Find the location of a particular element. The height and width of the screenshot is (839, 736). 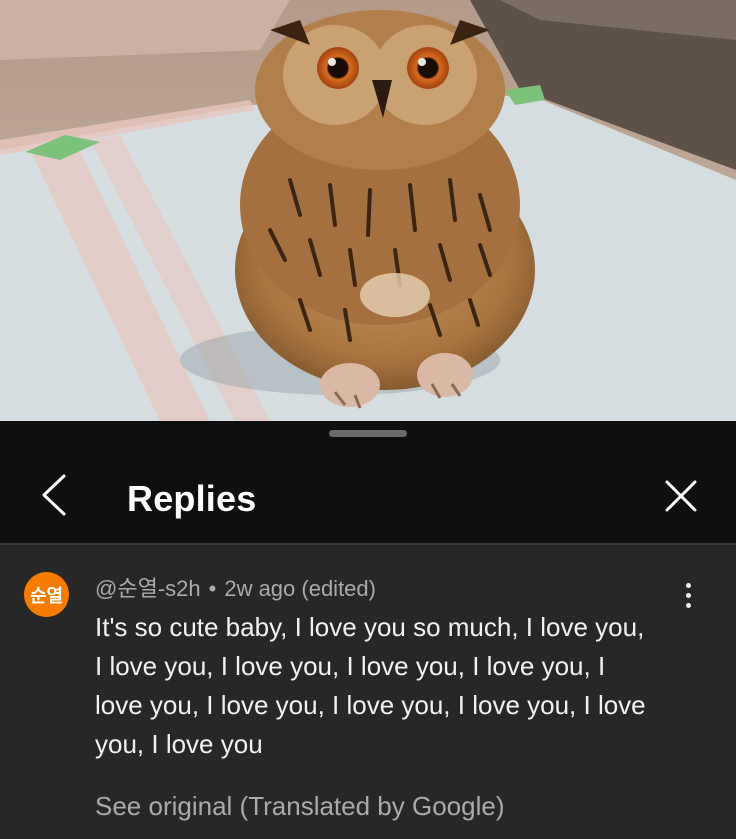

page-title: Replies is located at coordinates (192, 498).